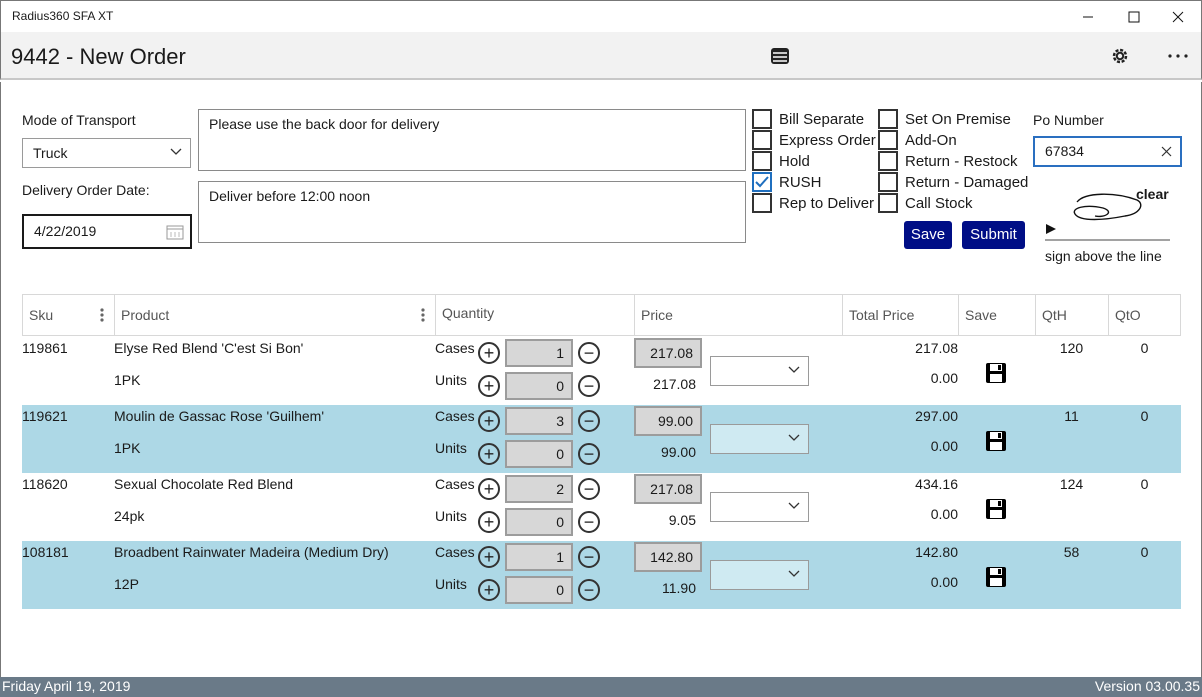 This screenshot has height=697, width=1202. I want to click on checkbox-bill-separate: Bill Separate, so click(808, 119).